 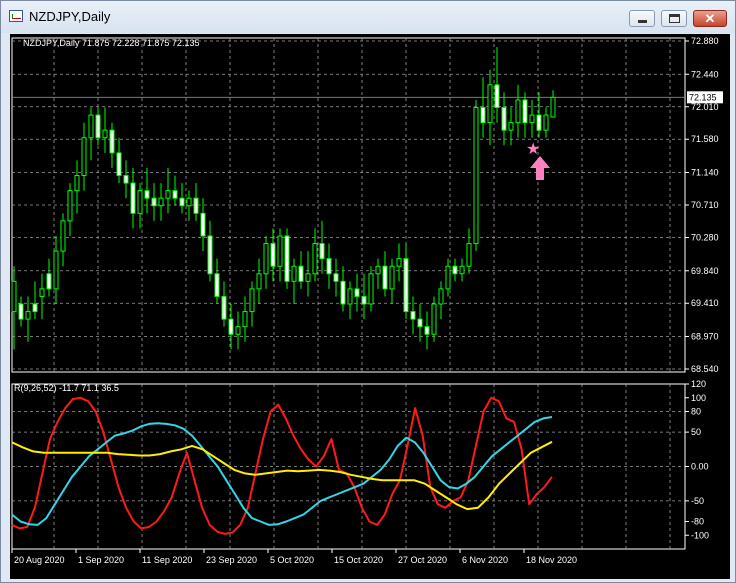 I want to click on title-bar: NZDJPY,Daily ✕, so click(x=368, y=17).